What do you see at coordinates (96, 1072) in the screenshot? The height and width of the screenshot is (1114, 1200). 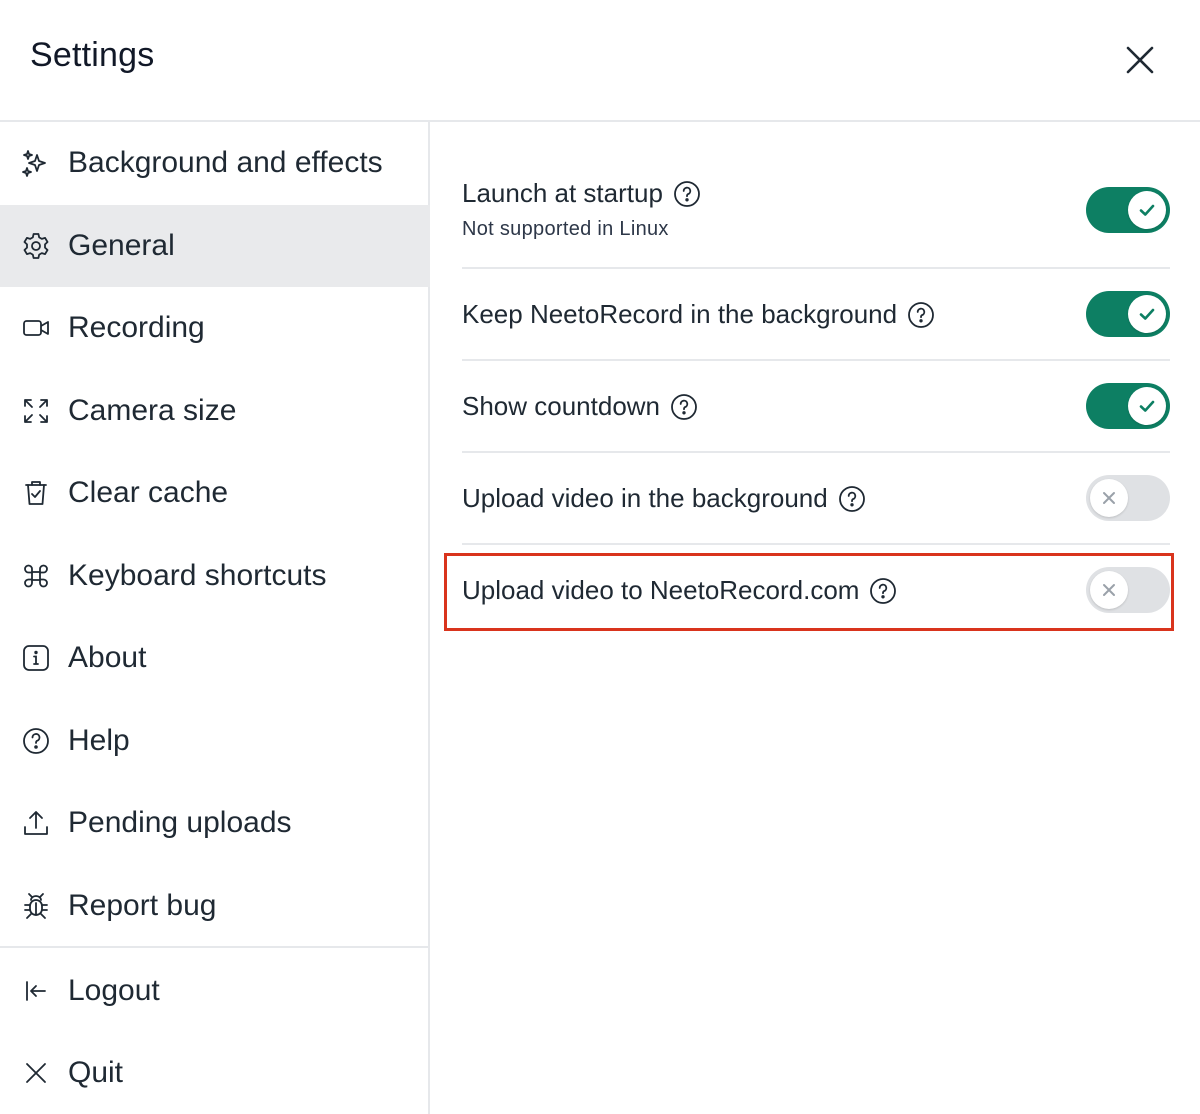 I see `sidebar-item-label: Quit` at bounding box center [96, 1072].